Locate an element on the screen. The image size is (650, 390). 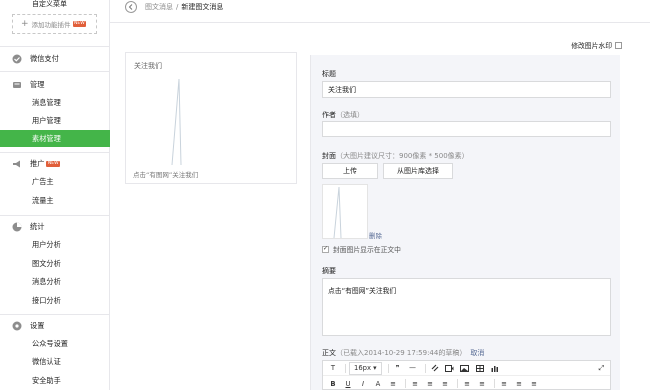
sidebar-item-api-analytics: 接口分析 is located at coordinates (46, 301).